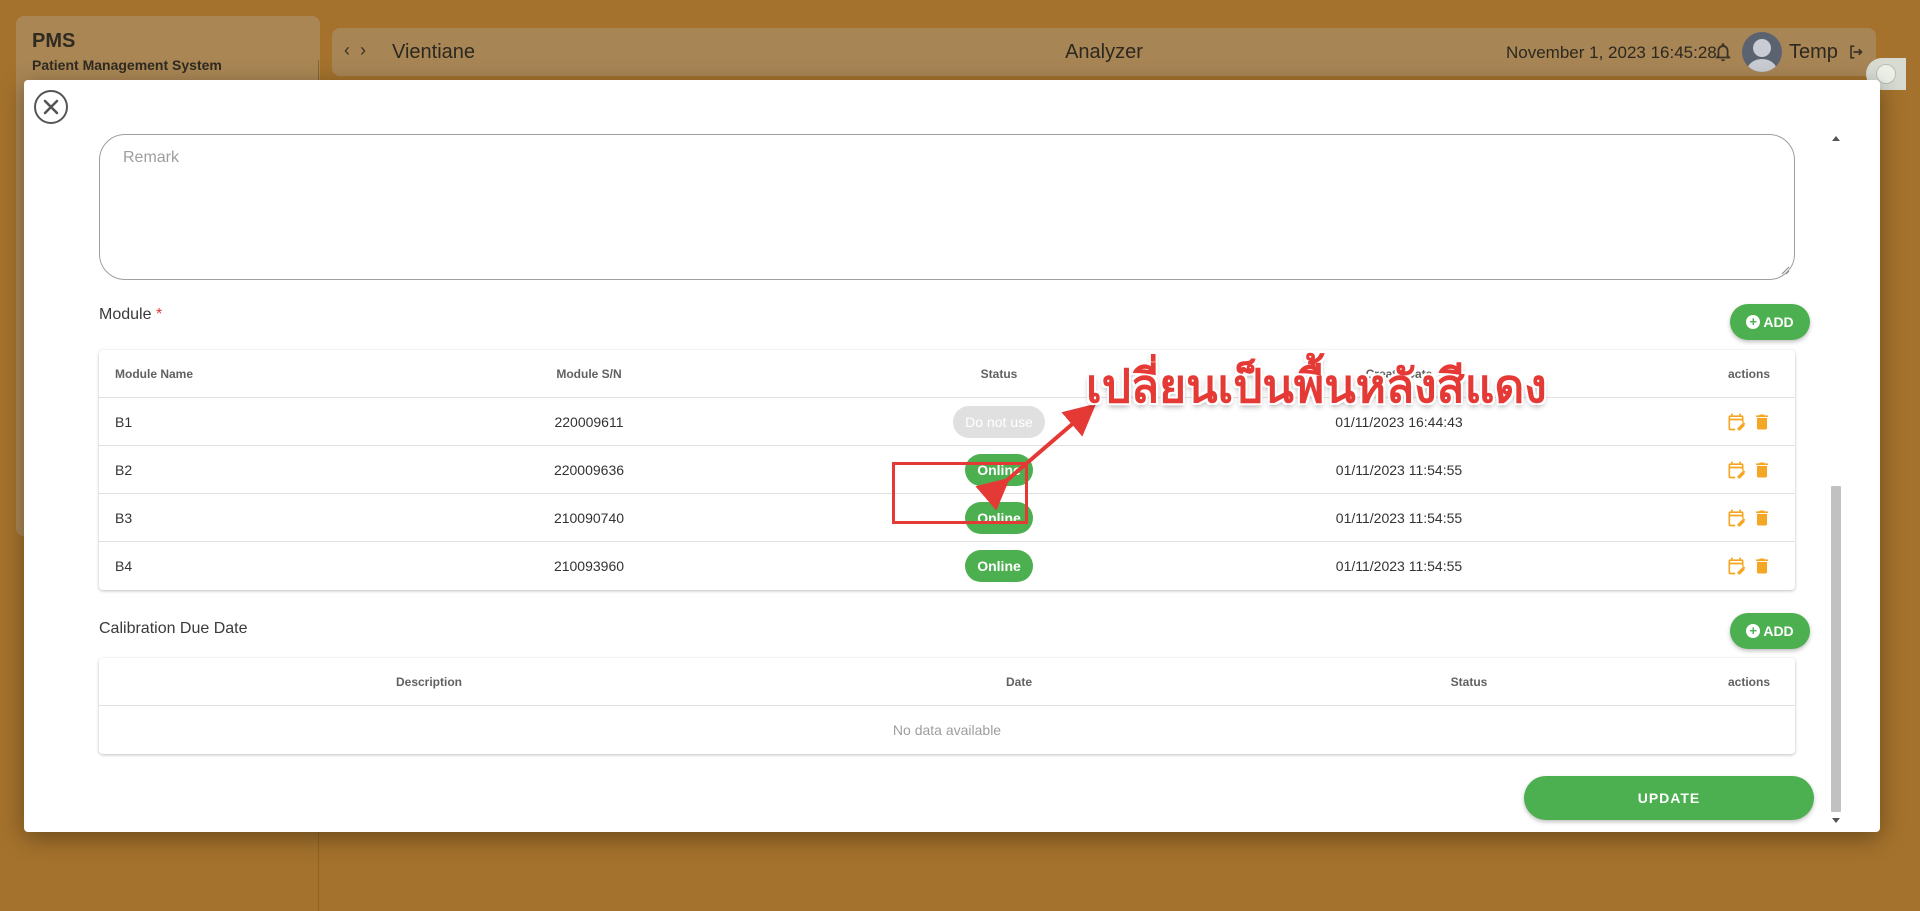  Describe the element at coordinates (1785, 270) in the screenshot. I see `resize-grip-icon` at that location.